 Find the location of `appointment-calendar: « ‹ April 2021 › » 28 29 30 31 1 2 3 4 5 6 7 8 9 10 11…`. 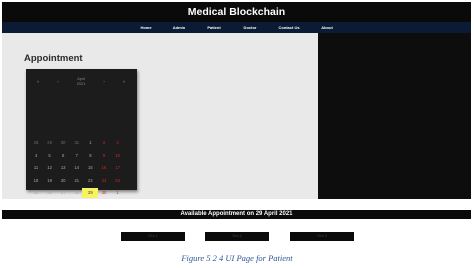

appointment-calendar: « ‹ April 2021 › » 28 29 30 31 1 2 3 4 5 6 7 8 9 10 11… is located at coordinates (81, 133).